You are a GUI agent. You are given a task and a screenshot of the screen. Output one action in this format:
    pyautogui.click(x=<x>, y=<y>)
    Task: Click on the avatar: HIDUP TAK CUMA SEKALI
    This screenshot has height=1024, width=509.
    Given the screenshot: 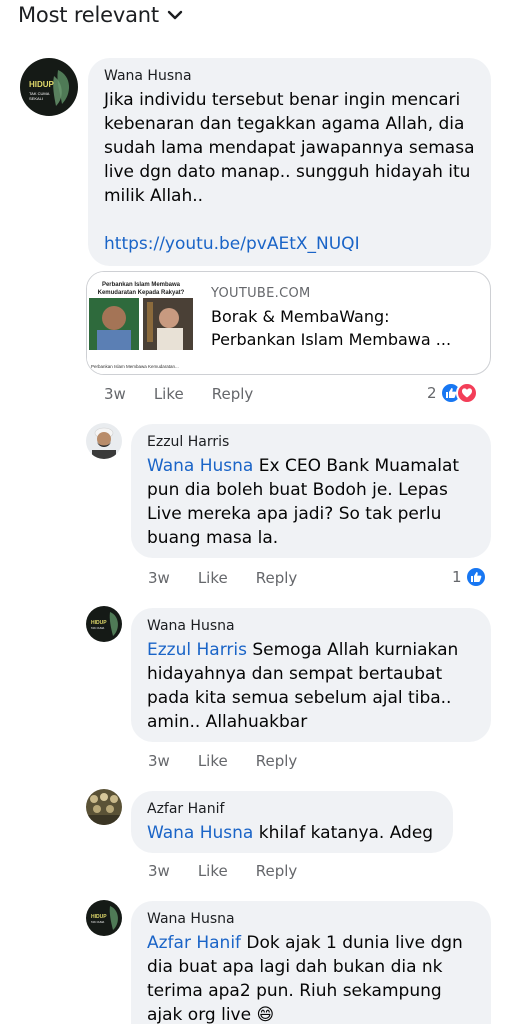 What is the action you would take?
    pyautogui.click(x=49, y=87)
    